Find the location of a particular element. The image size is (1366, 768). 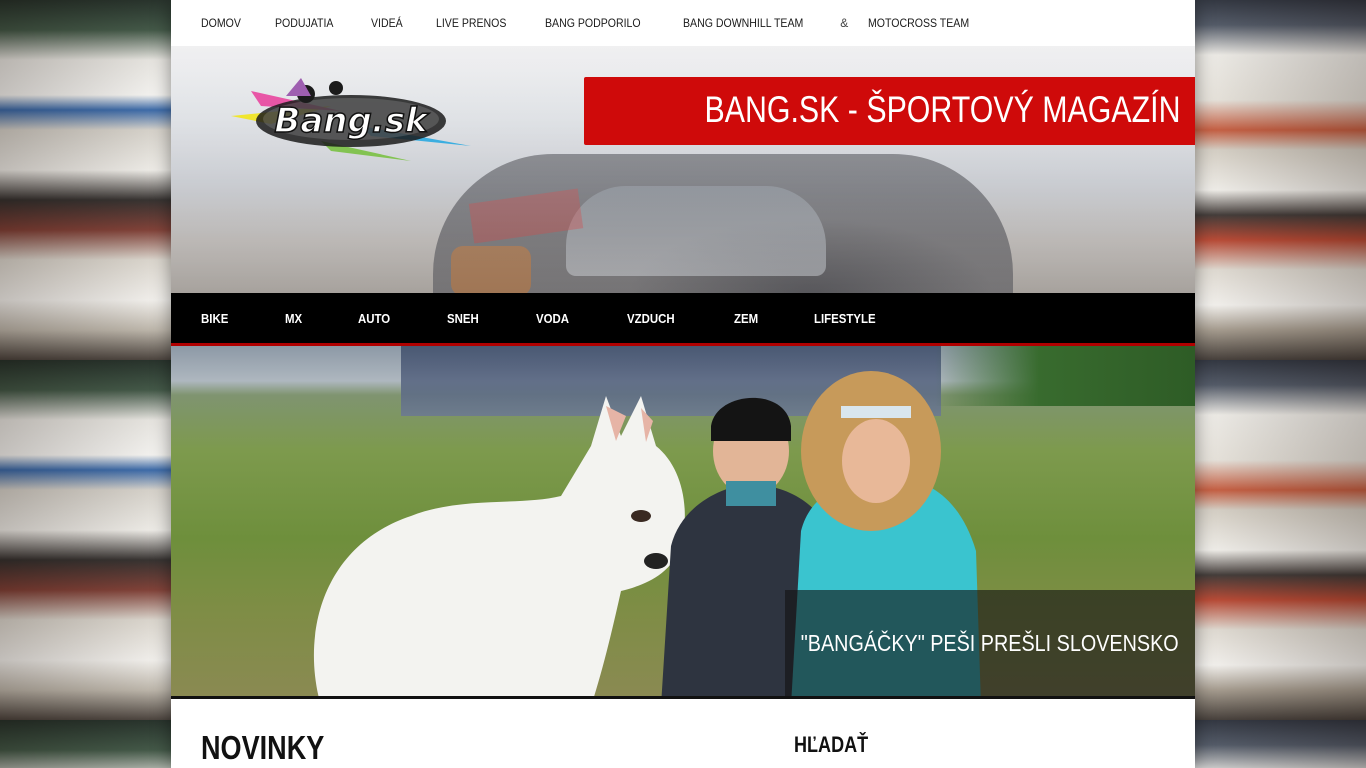

cat-nav-snow: SNEH is located at coordinates (463, 318).